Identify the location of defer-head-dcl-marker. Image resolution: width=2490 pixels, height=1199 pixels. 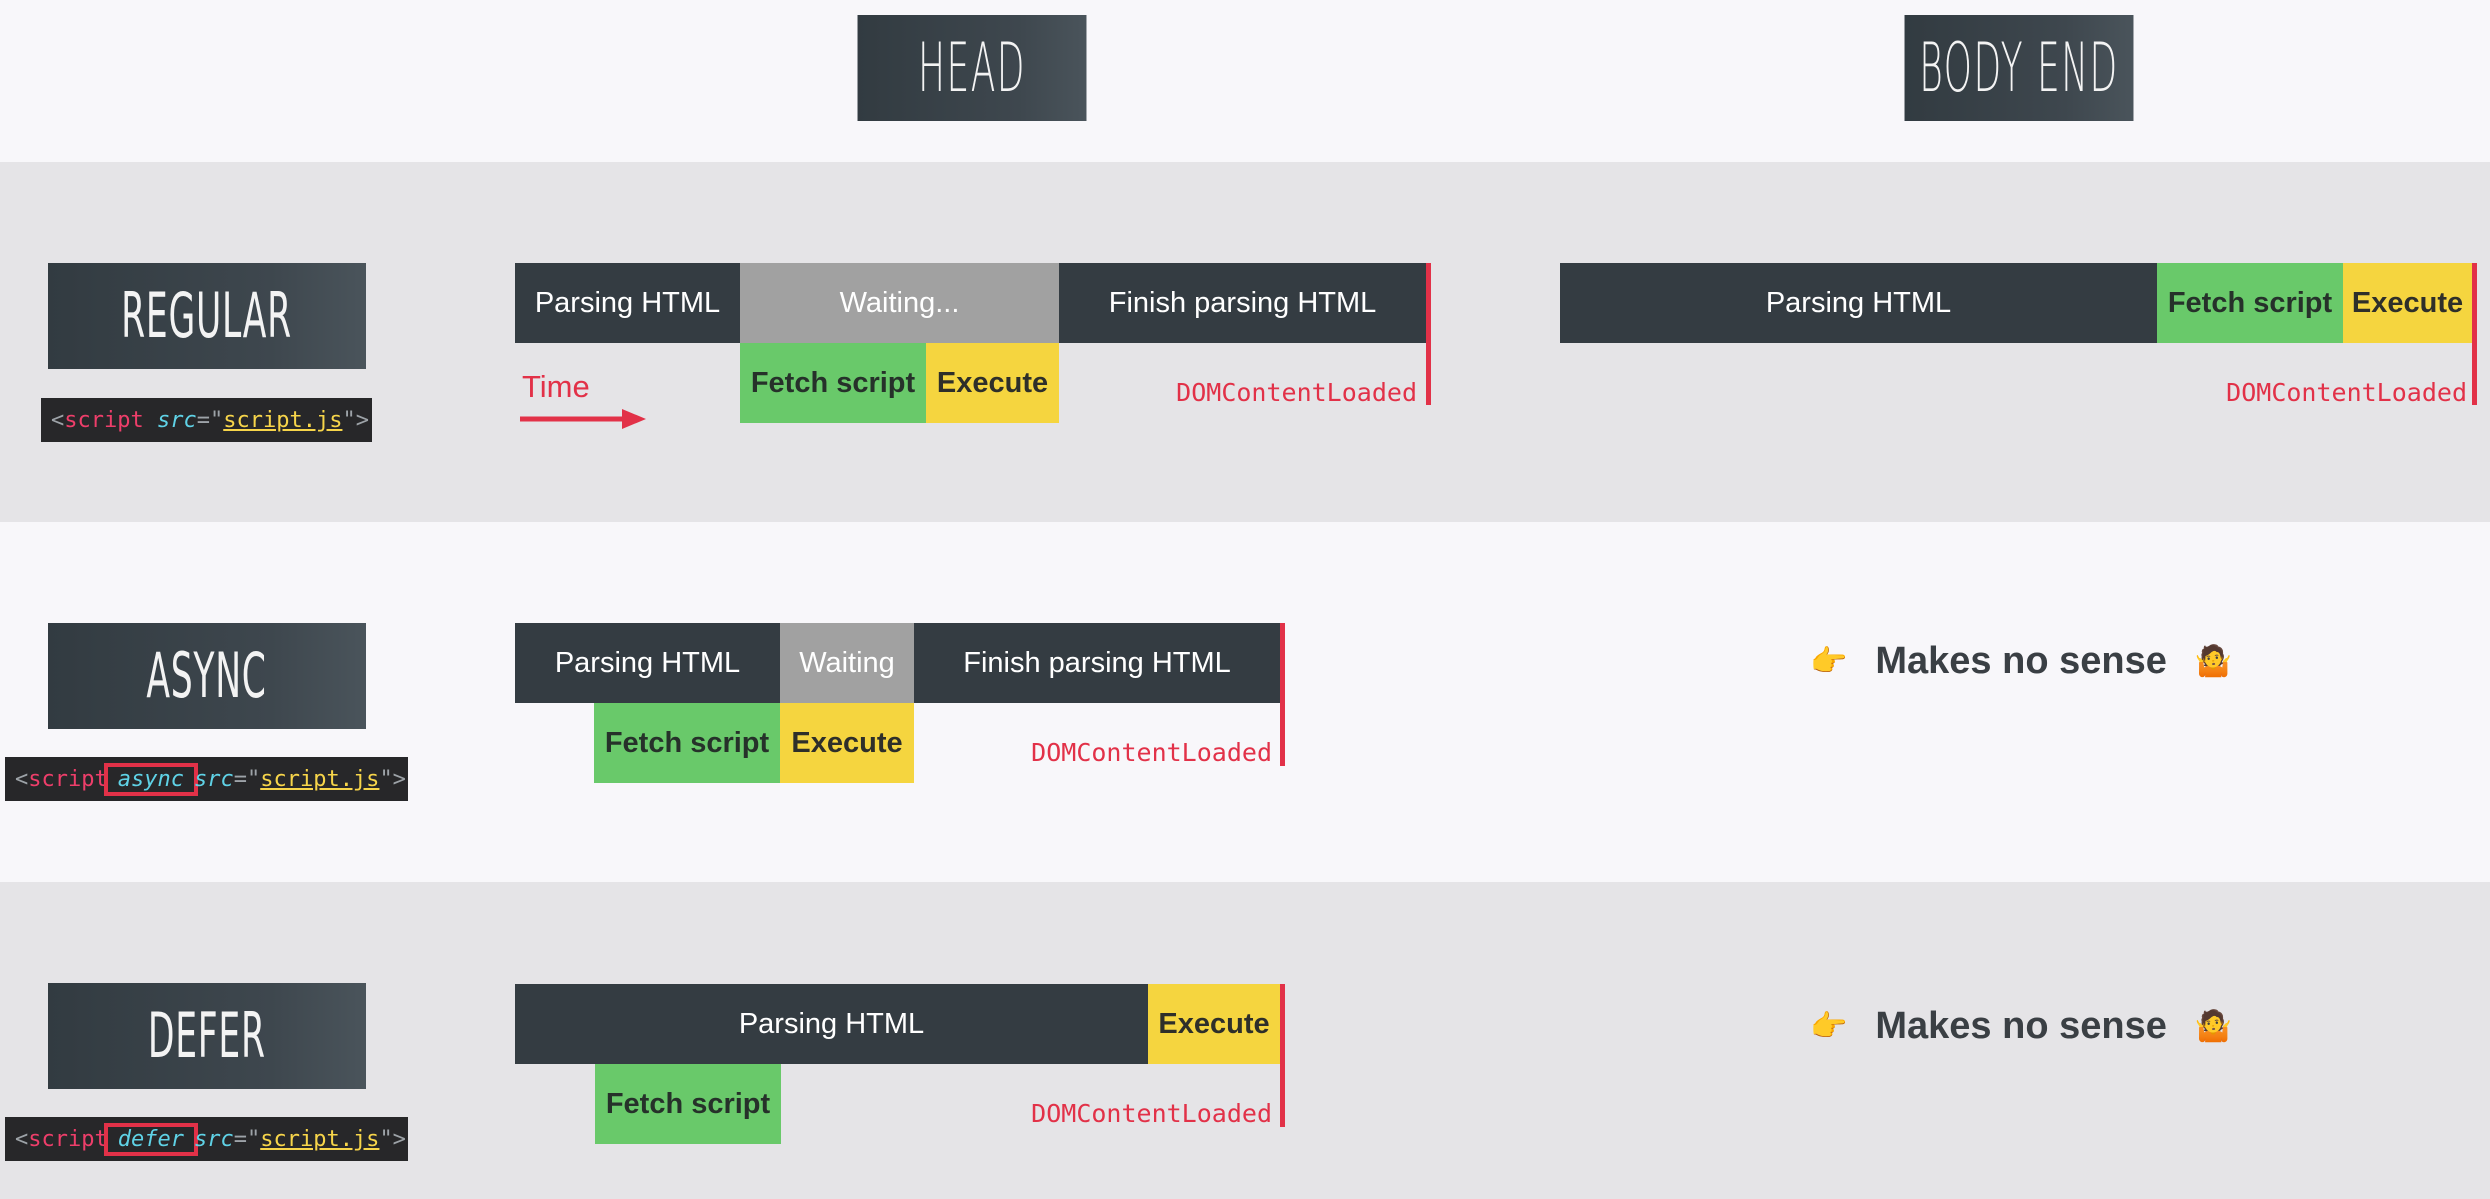
(1282, 1055).